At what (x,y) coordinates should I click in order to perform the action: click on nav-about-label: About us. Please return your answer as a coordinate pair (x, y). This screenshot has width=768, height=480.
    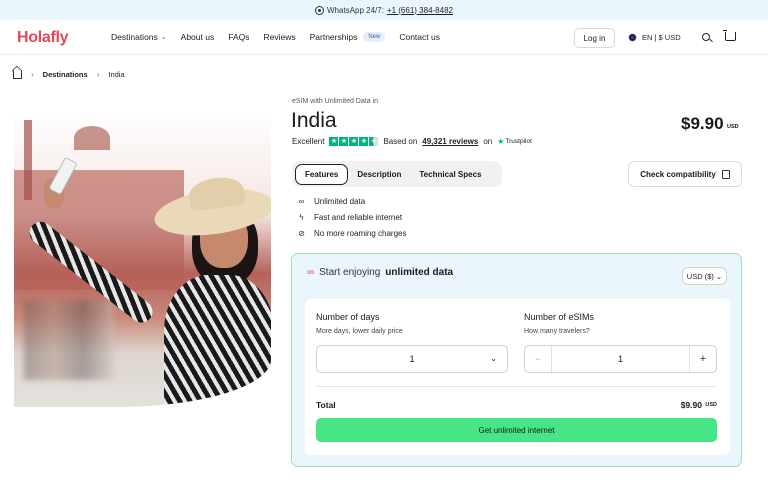
    Looking at the image, I should click on (197, 37).